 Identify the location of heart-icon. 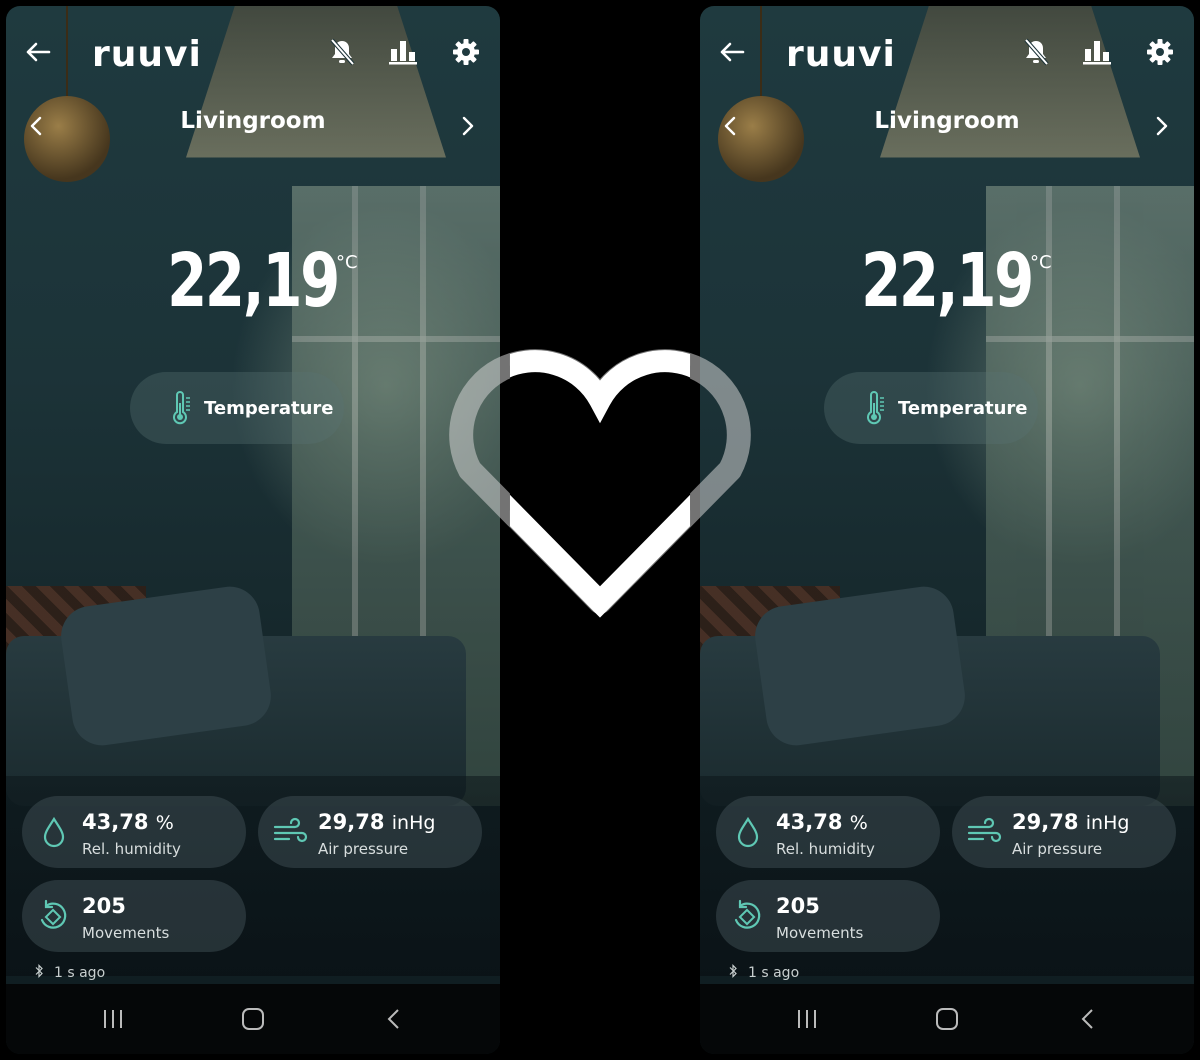
(600, 484).